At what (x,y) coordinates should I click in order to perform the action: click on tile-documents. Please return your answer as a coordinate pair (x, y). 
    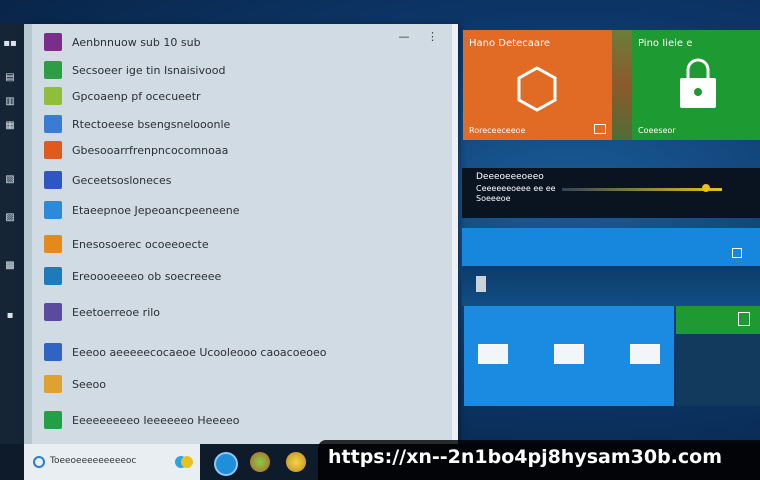
    Looking at the image, I should click on (569, 356).